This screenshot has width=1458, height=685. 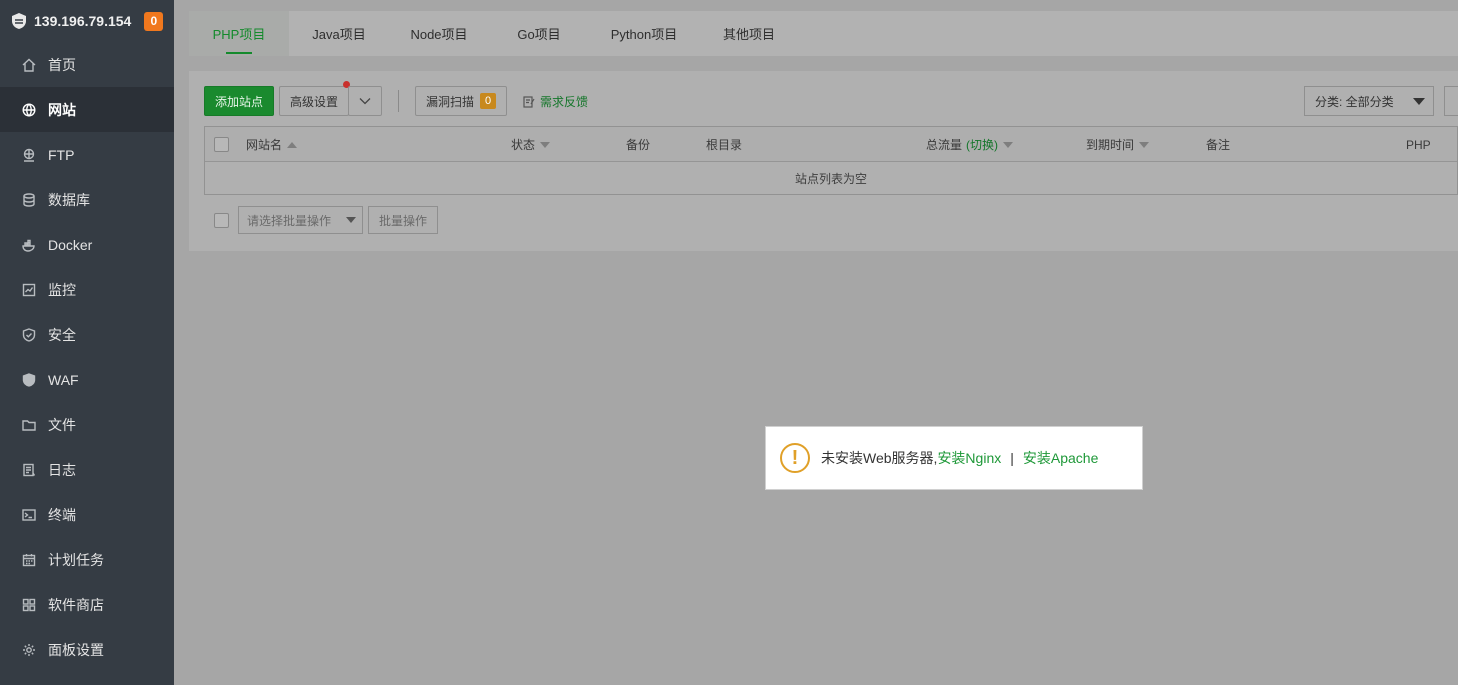 I want to click on sidebar-item-security: 安全, so click(x=87, y=334).